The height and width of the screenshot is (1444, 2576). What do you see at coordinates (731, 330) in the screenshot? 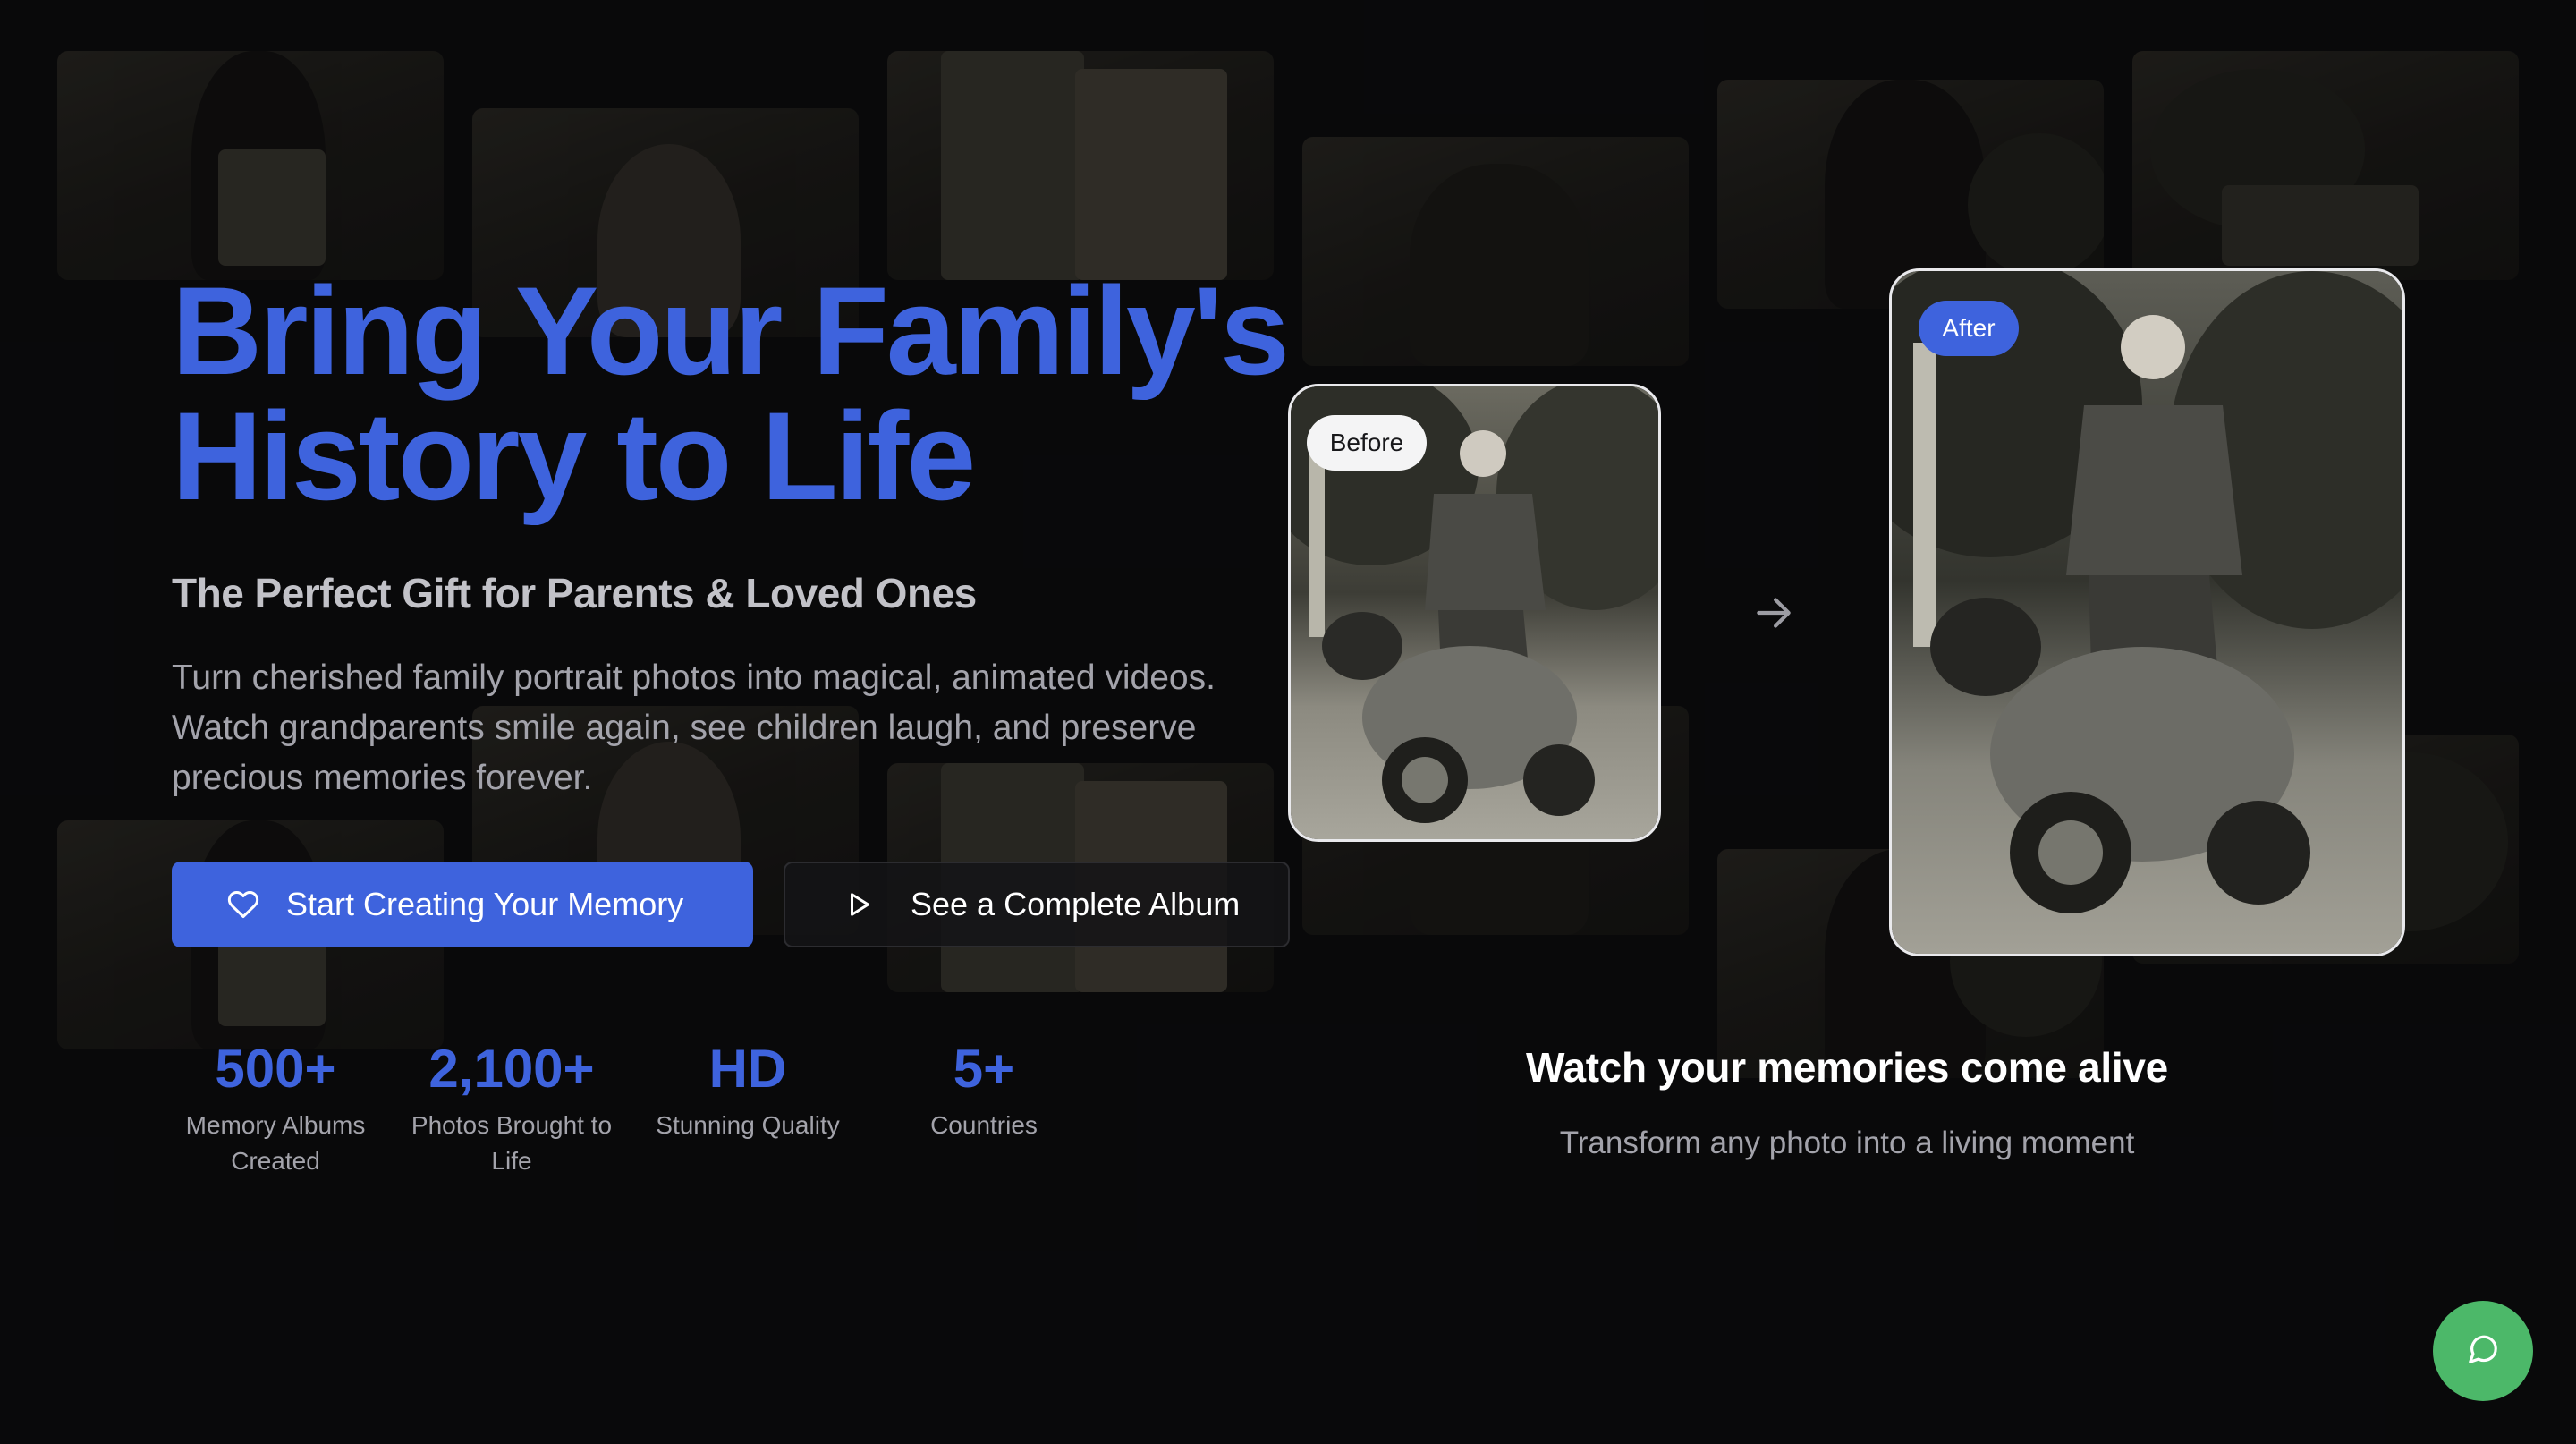
I see `hero-title-line-1: Bring Your Family's` at bounding box center [731, 330].